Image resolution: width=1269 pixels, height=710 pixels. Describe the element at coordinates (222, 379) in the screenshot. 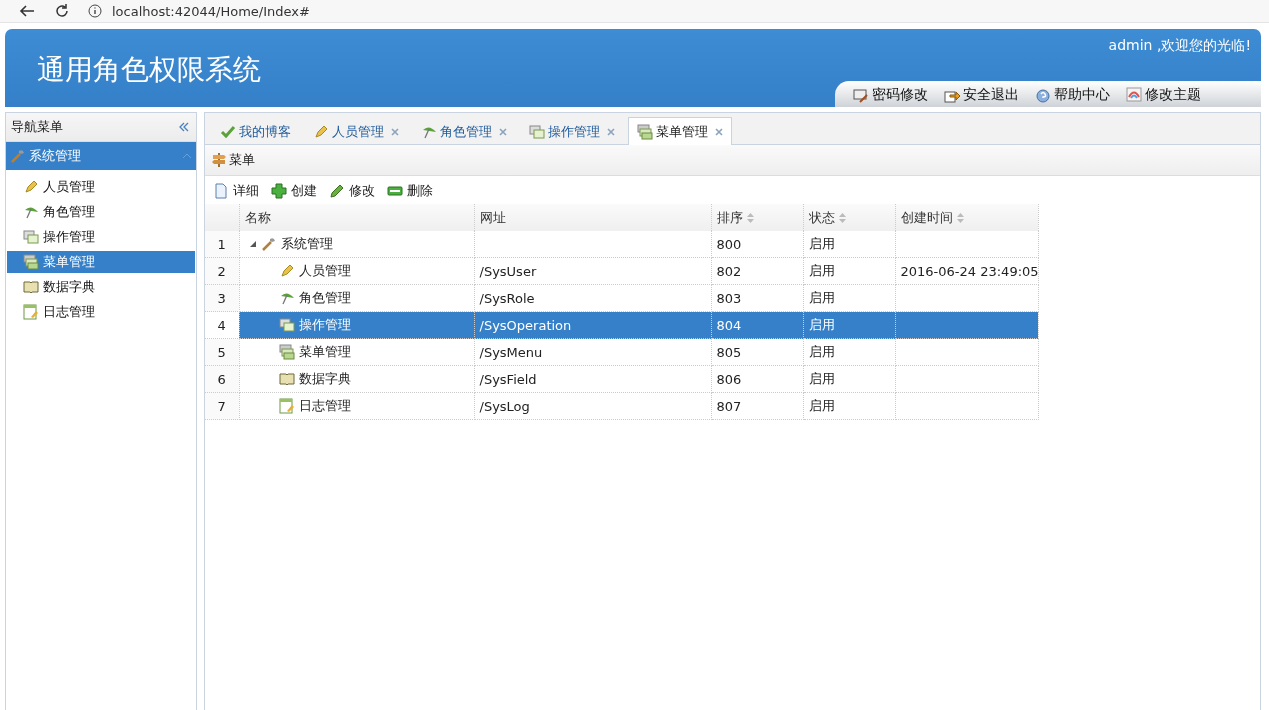

I see `row-number: 6` at that location.